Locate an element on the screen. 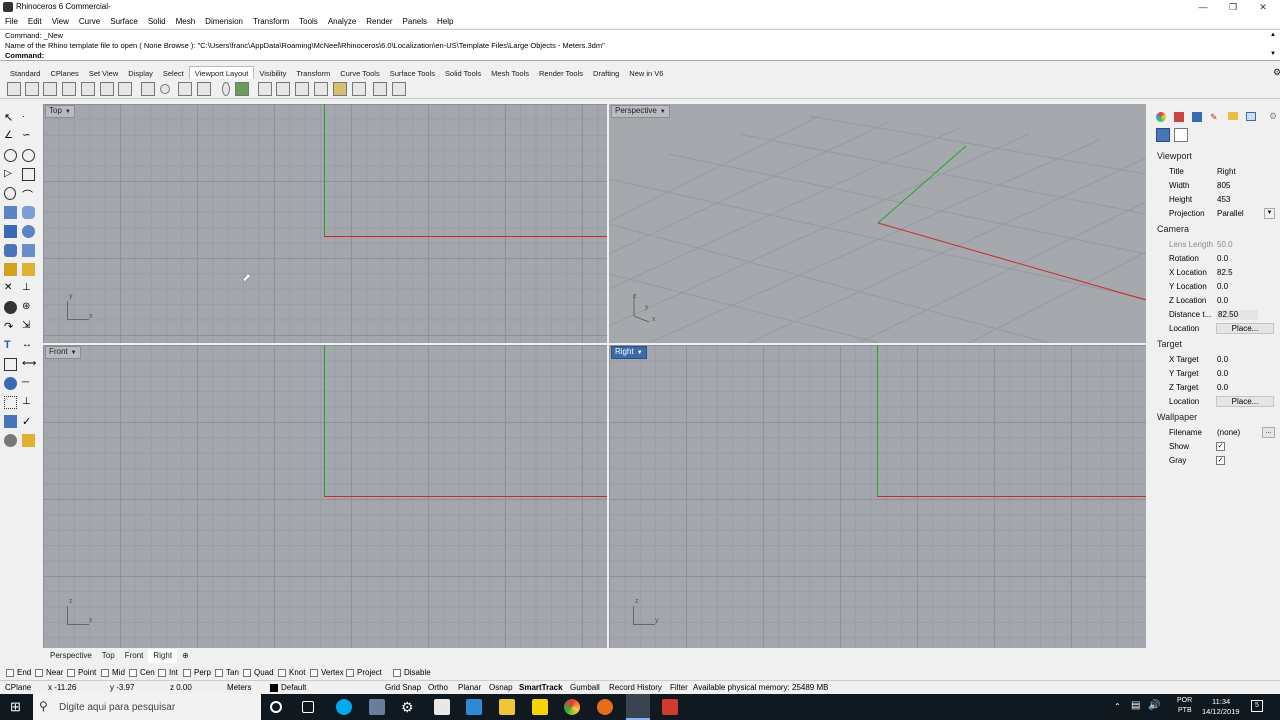 The height and width of the screenshot is (720, 1280). z-location-value: 0.0 is located at coordinates (1222, 301).